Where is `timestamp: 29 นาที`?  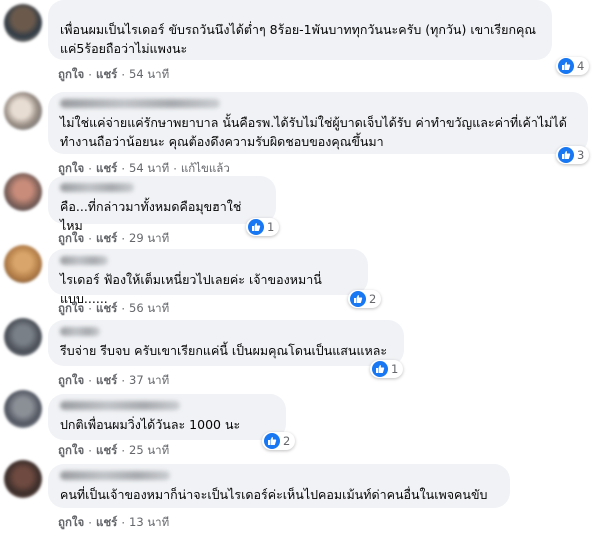 timestamp: 29 นาที is located at coordinates (149, 239).